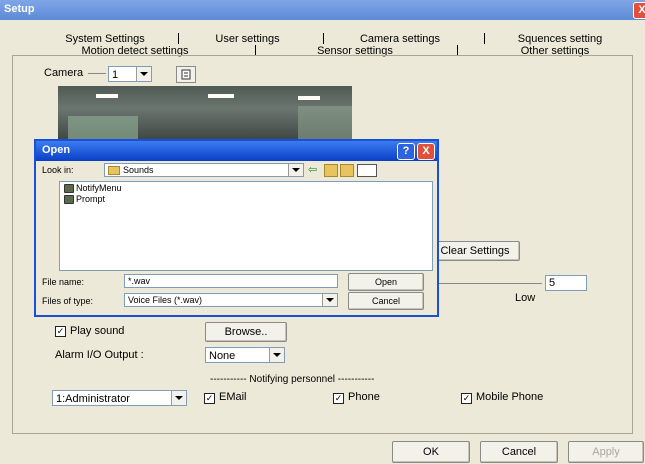 Image resolution: width=645 pixels, height=464 pixels. Describe the element at coordinates (386, 301) in the screenshot. I see `open-dialog-cancel-button: Cancel` at that location.